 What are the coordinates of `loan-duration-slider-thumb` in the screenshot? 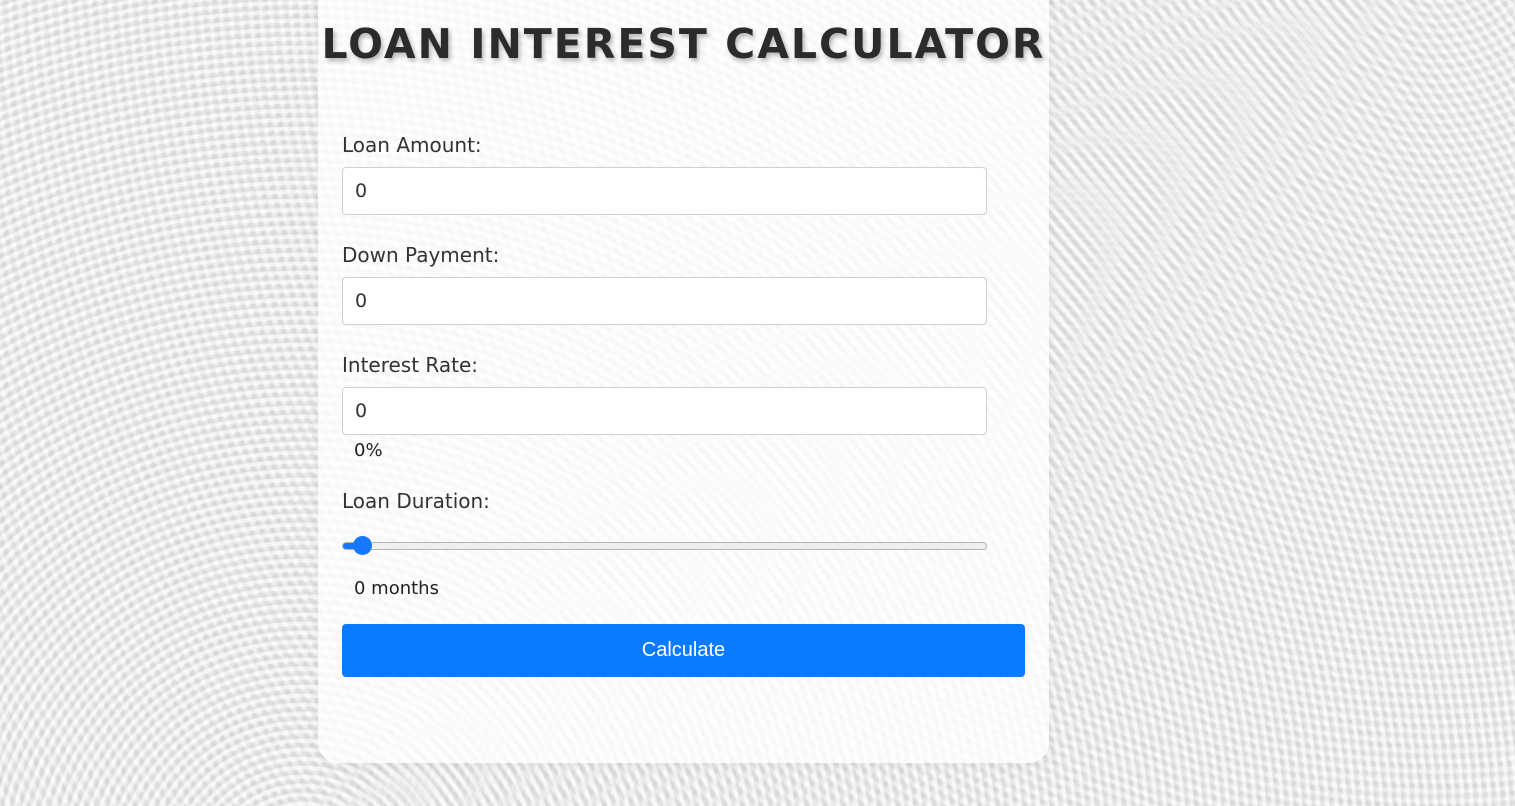 It's located at (363, 545).